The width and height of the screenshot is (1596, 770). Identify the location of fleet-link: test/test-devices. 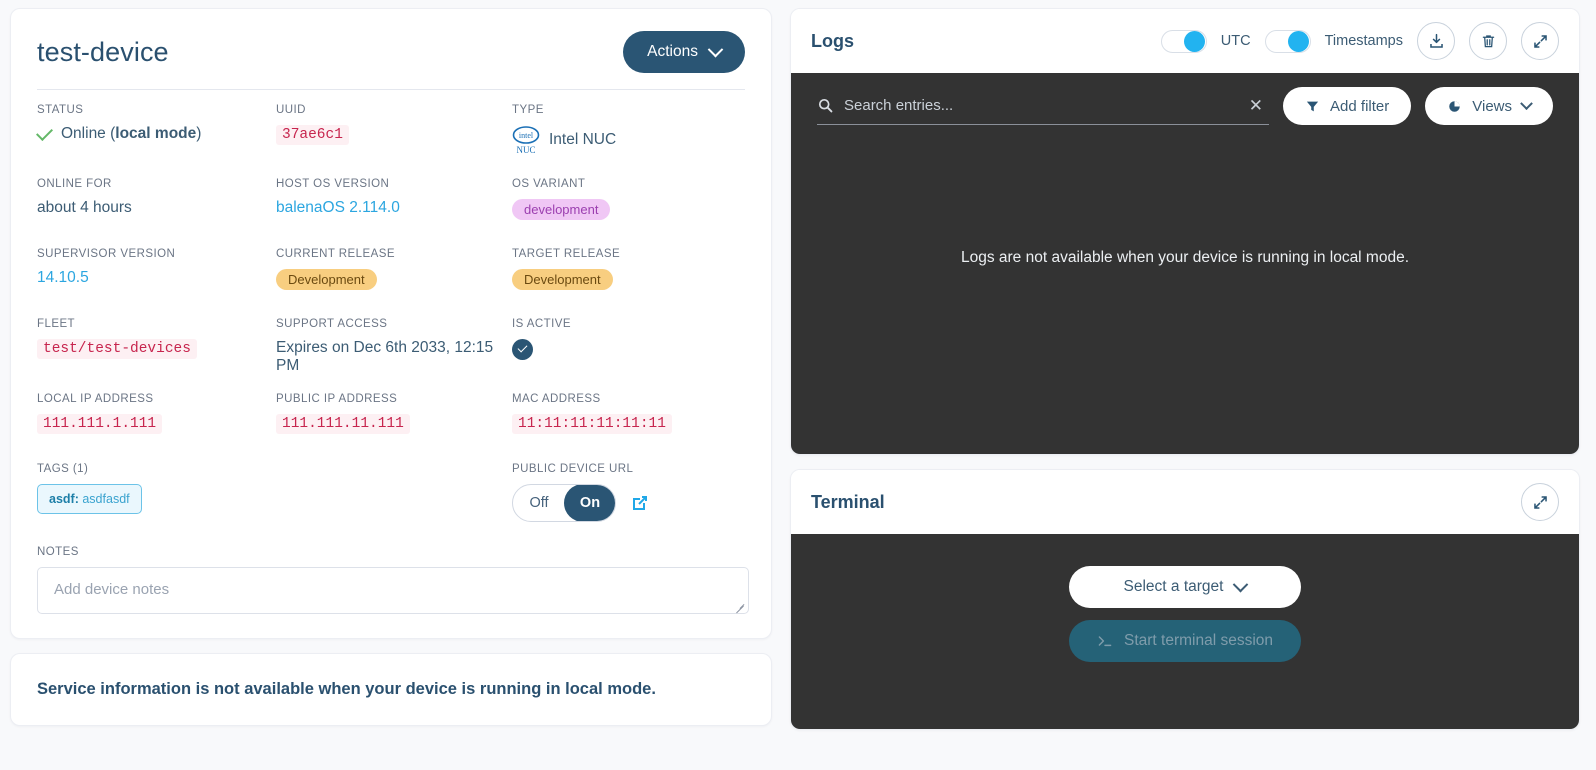
(117, 349).